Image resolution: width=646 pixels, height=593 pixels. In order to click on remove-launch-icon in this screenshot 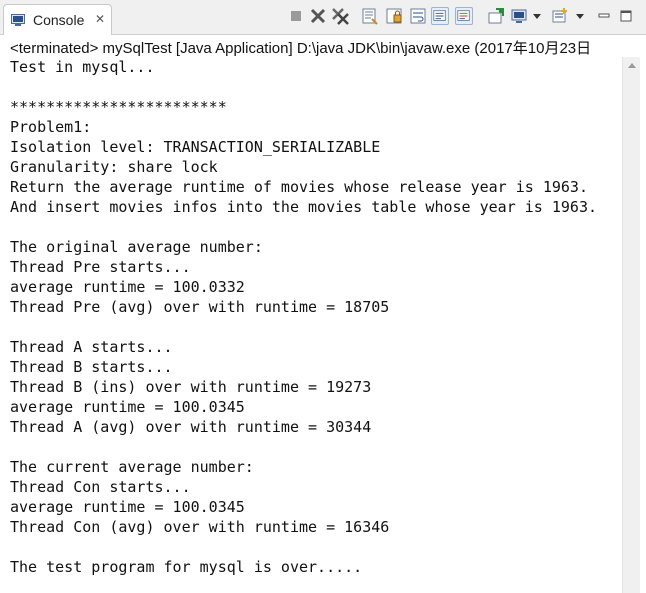, I will do `click(318, 16)`.